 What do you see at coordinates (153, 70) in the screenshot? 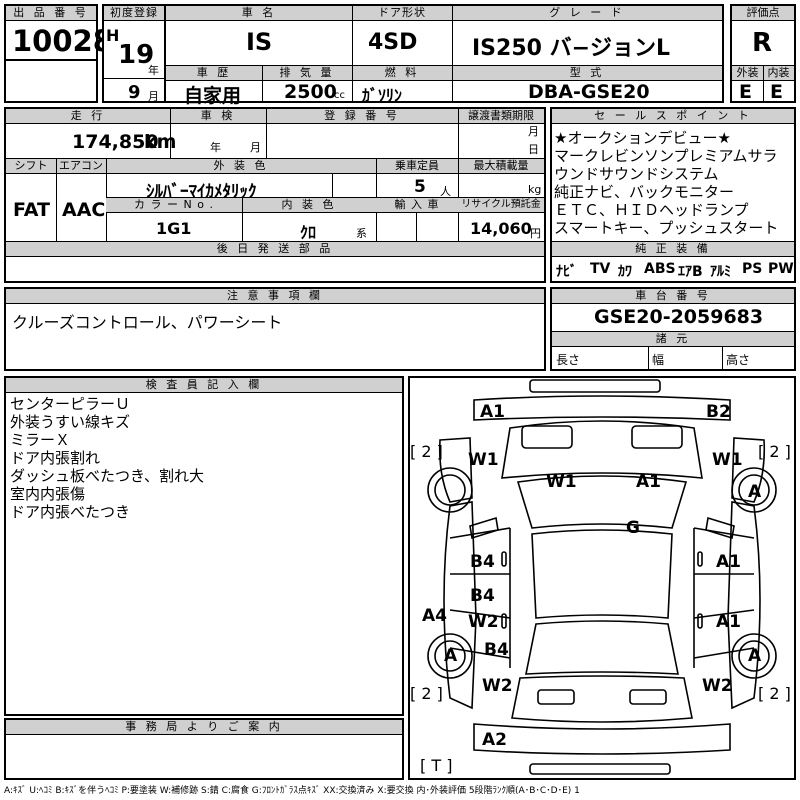
I see `reg-year-unit: 年` at bounding box center [153, 70].